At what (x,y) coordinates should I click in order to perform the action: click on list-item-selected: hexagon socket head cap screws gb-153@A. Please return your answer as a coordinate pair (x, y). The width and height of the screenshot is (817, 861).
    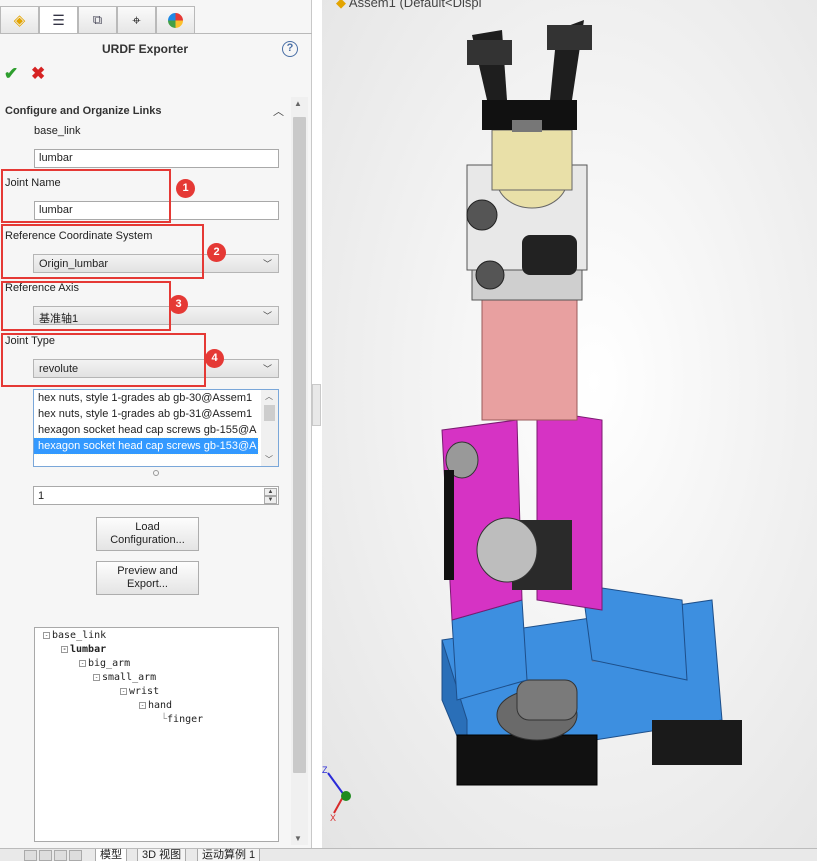
    Looking at the image, I should click on (146, 446).